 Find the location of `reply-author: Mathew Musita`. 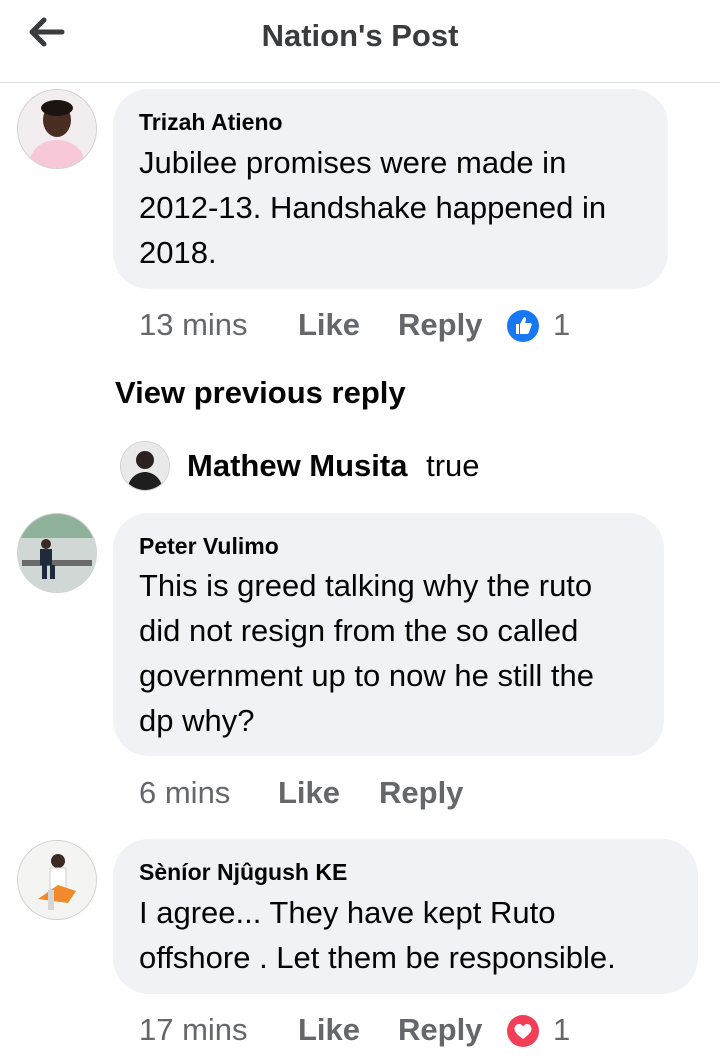

reply-author: Mathew Musita is located at coordinates (297, 465).